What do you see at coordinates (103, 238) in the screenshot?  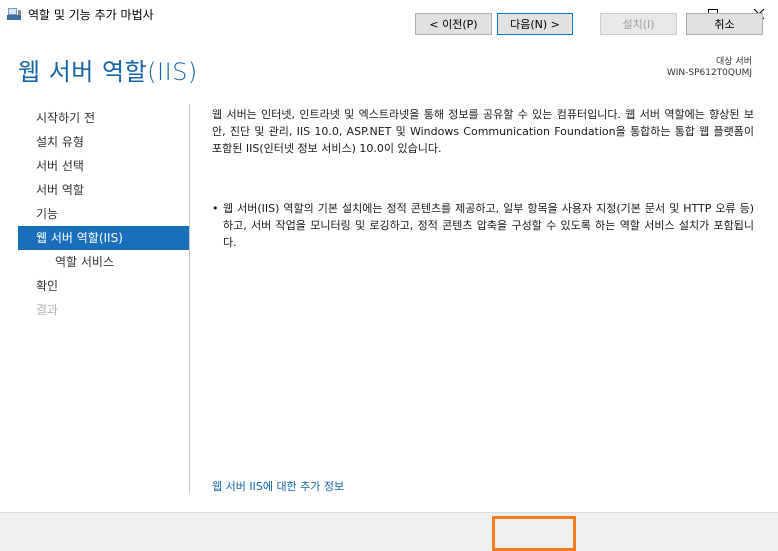 I see `nav-item-web-server-role: 웹 서버 역할(IIS)` at bounding box center [103, 238].